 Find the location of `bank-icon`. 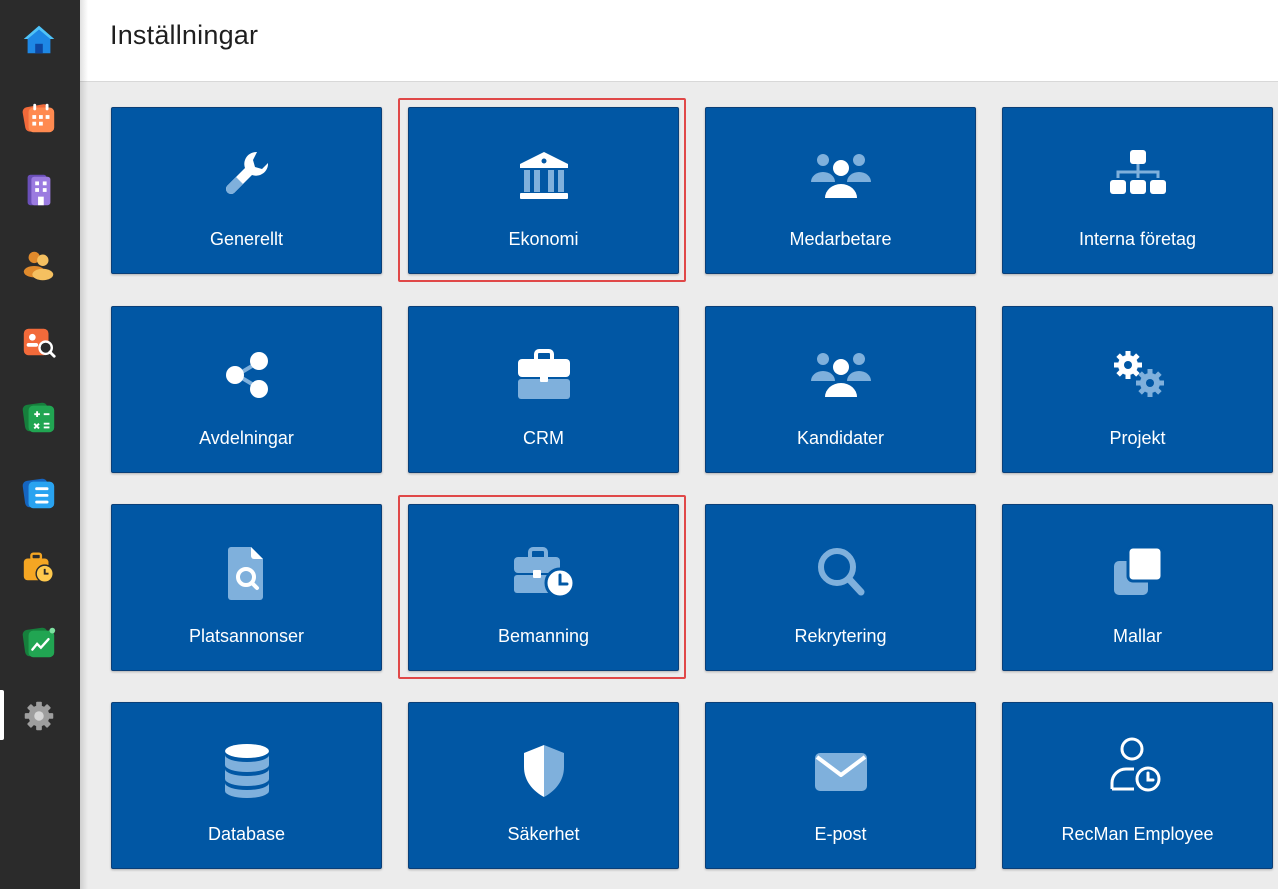

bank-icon is located at coordinates (543, 175).